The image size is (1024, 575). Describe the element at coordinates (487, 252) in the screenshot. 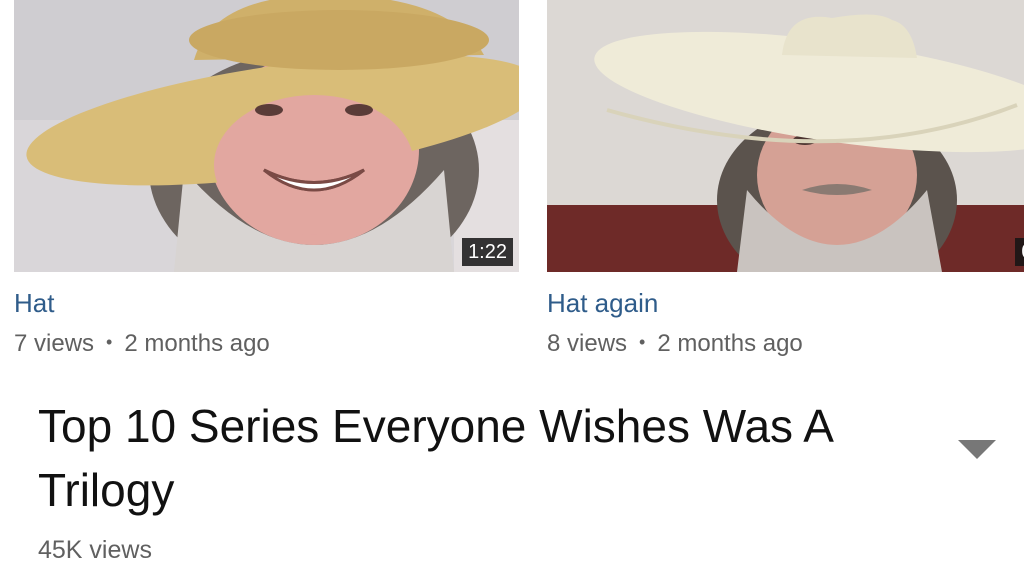

I see `duration-badge: 1:22` at that location.